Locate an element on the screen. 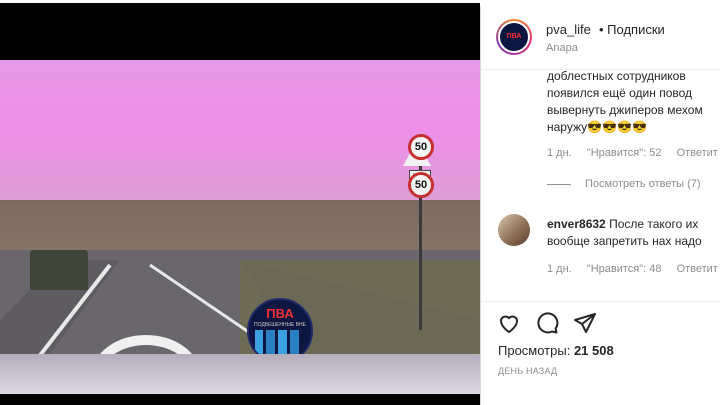 The height and width of the screenshot is (405, 720). comment-likes: "Нравится": 52 is located at coordinates (624, 153).